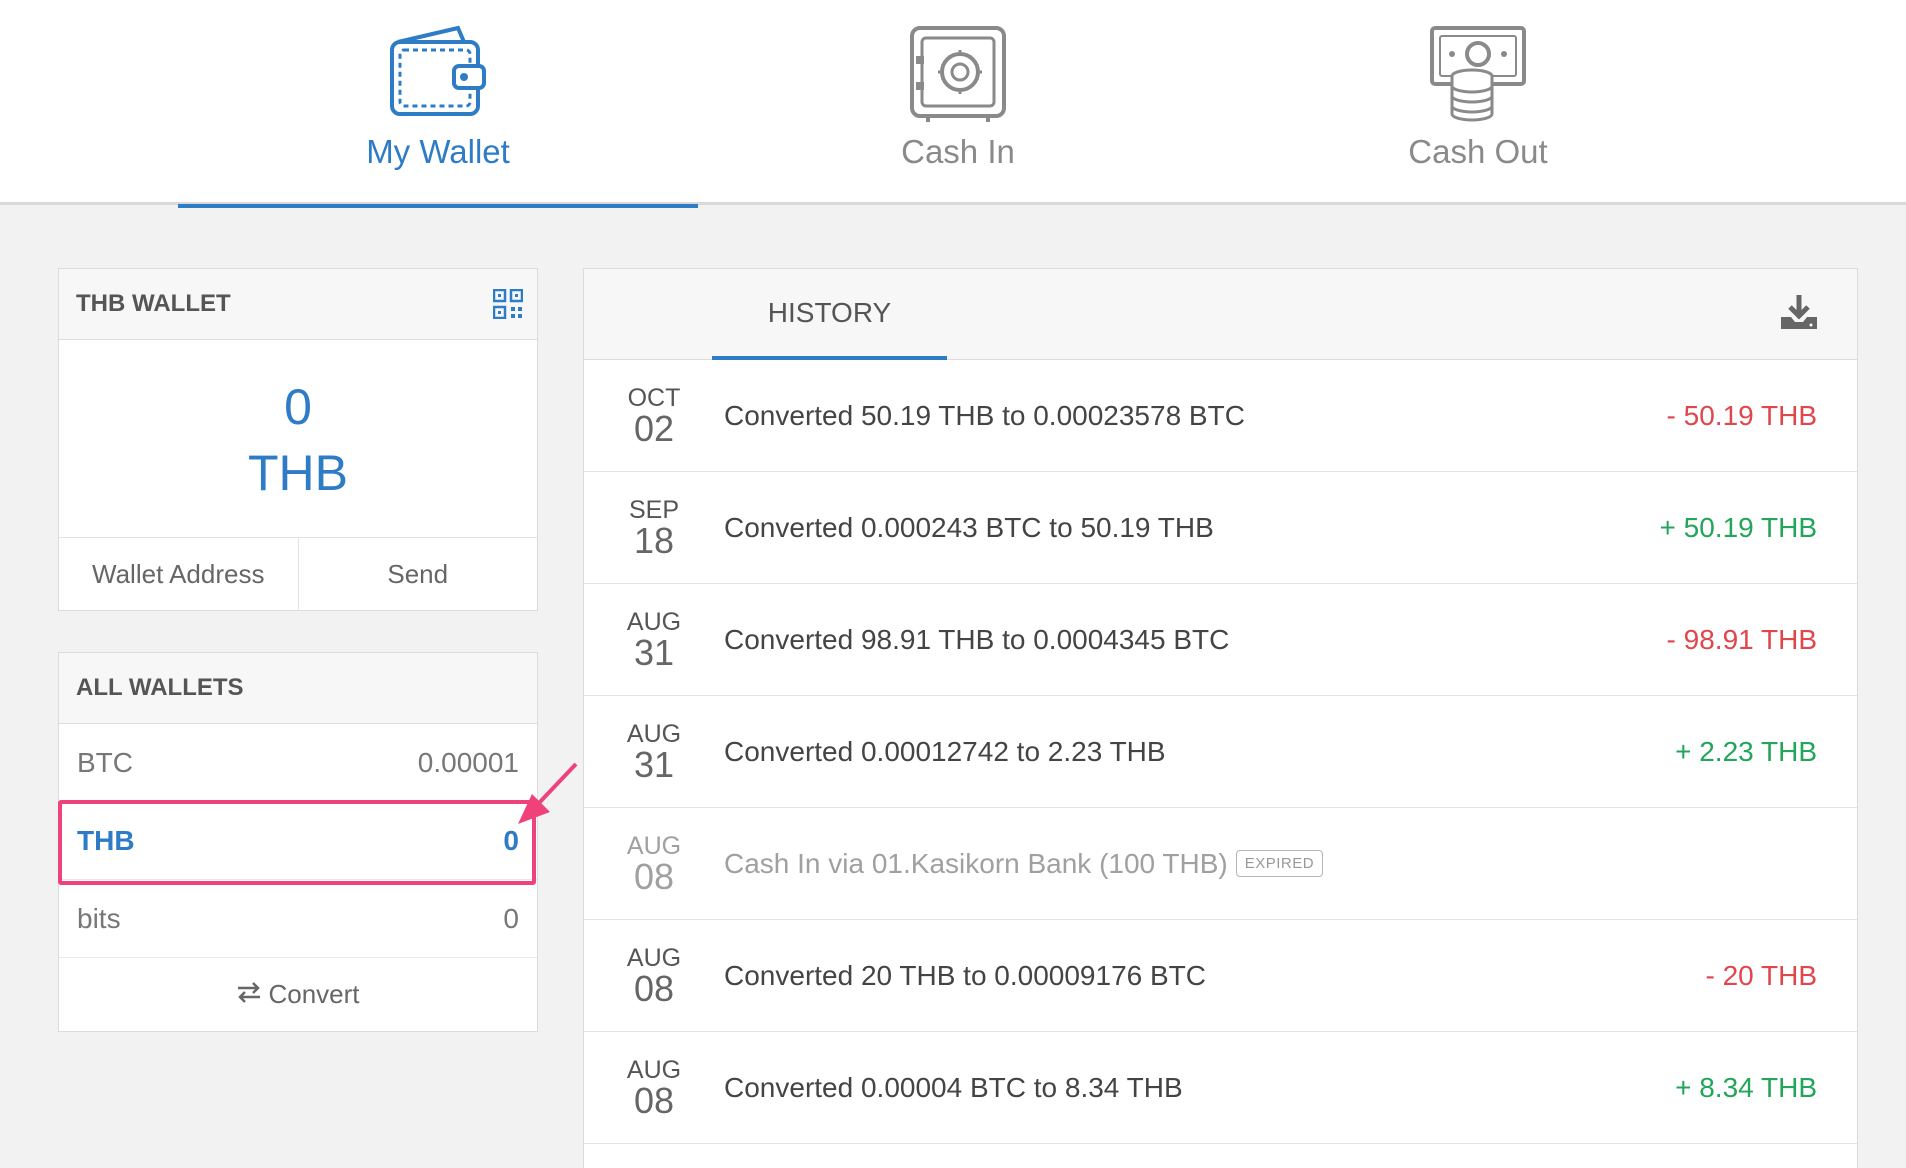 Image resolution: width=1906 pixels, height=1168 pixels. Describe the element at coordinates (298, 919) in the screenshot. I see `wallet-row-bits: bits 0` at that location.